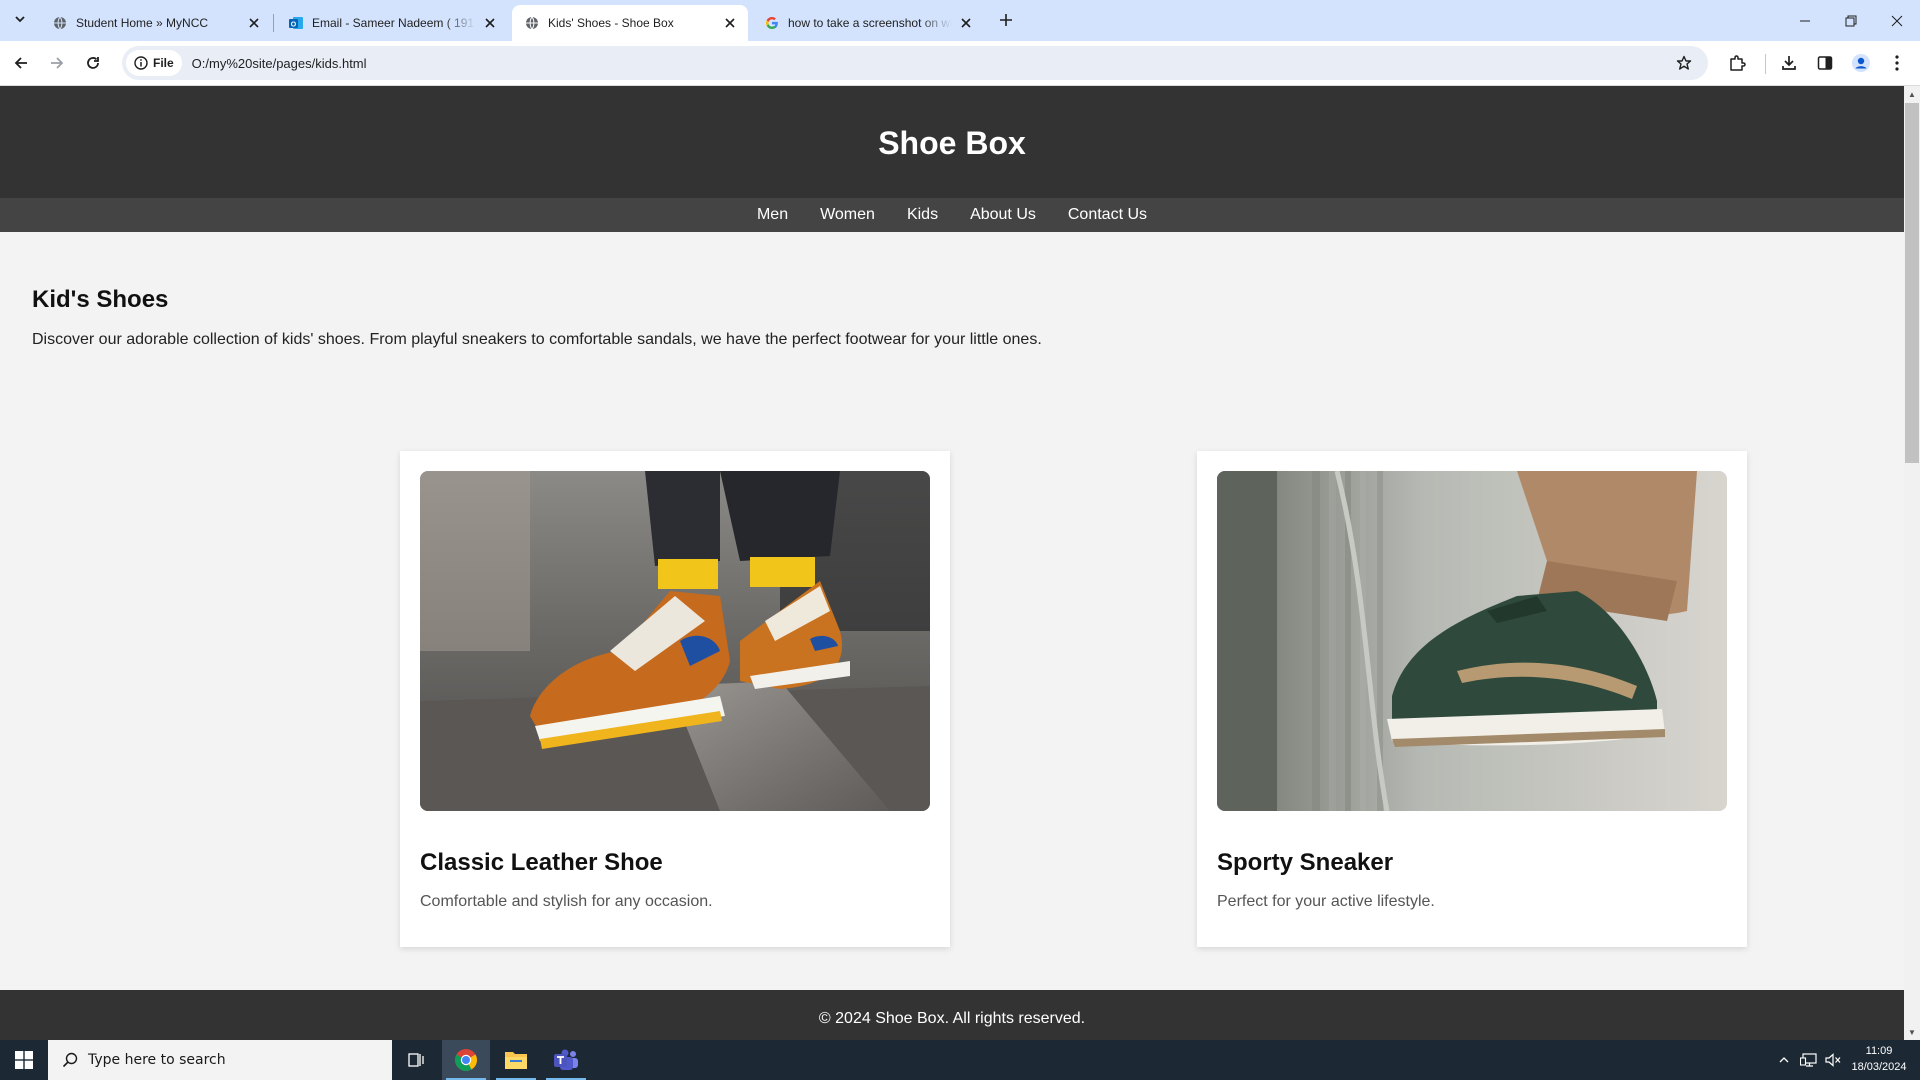 This screenshot has width=1920, height=1080. Describe the element at coordinates (960, 1060) in the screenshot. I see `windows-taskbar: Type here to search 11:09 18/03/2024` at that location.